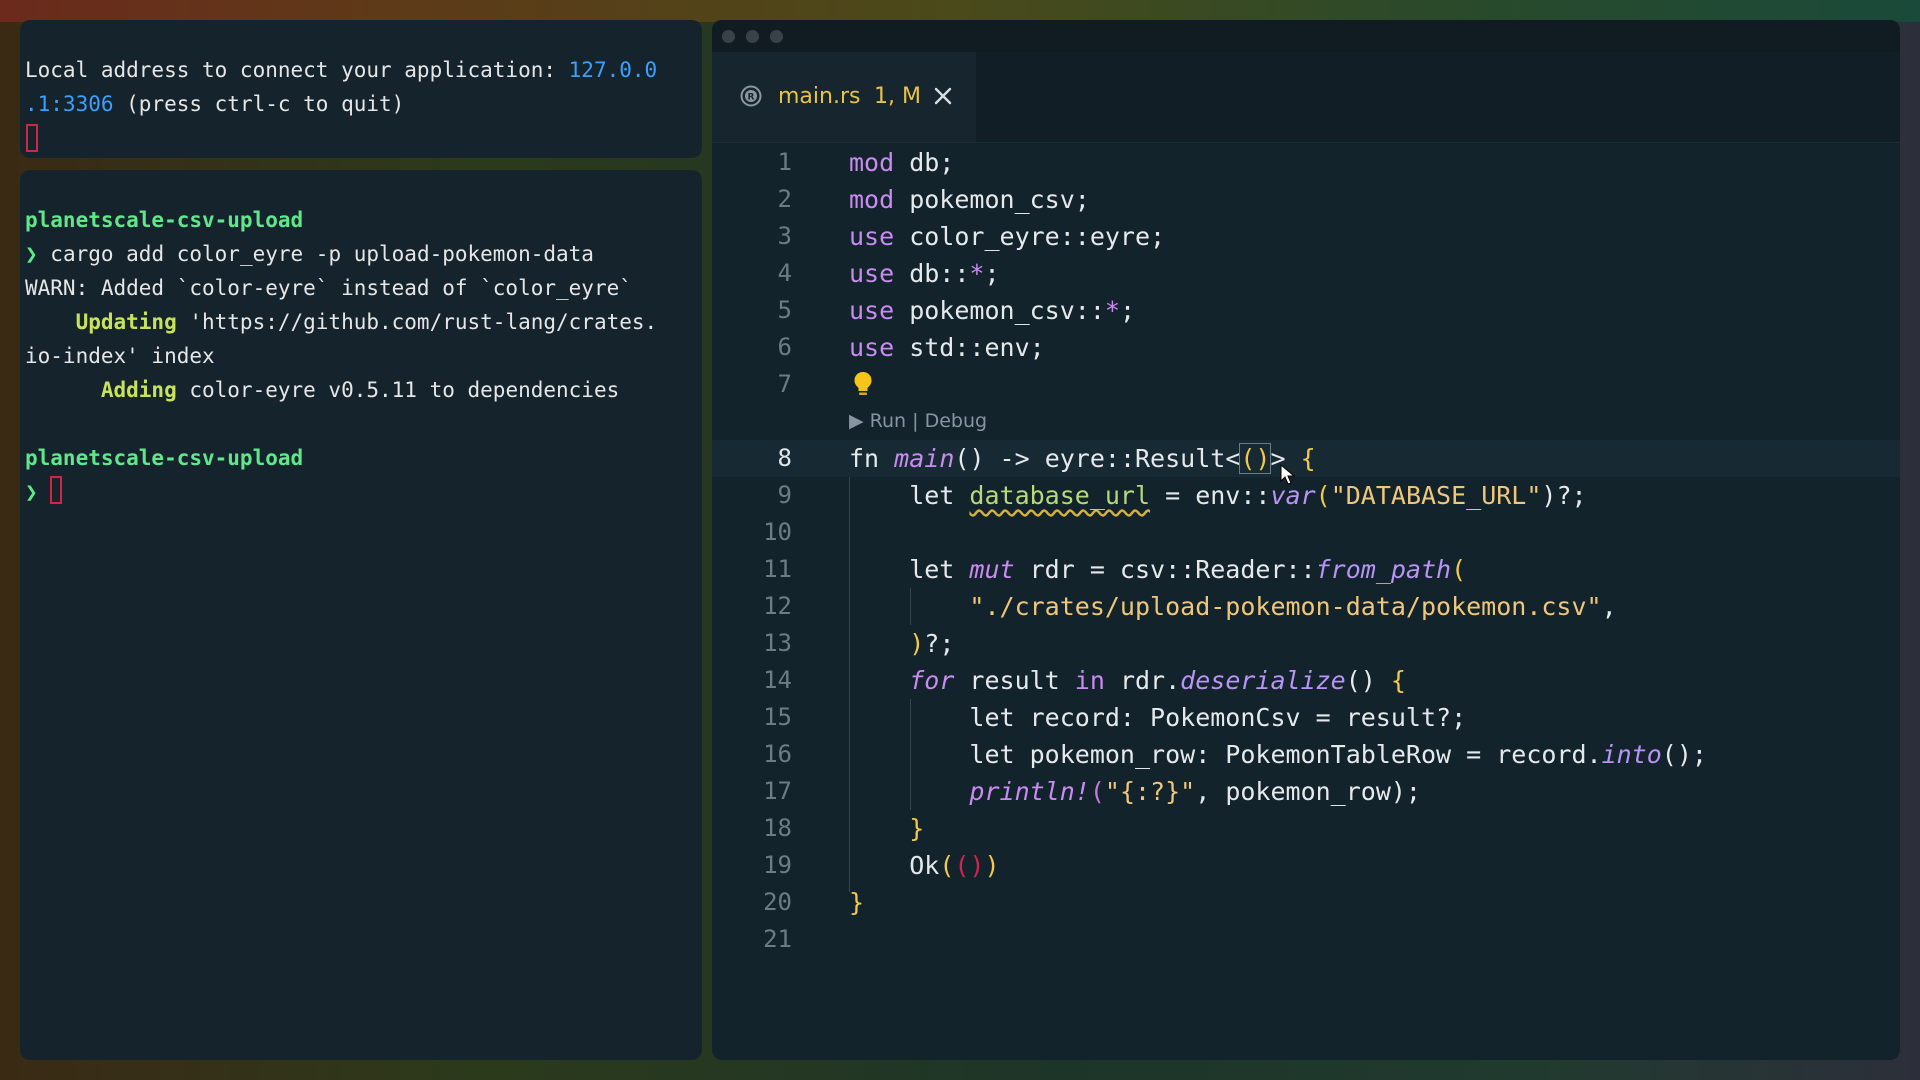 The image size is (1920, 1080). What do you see at coordinates (969, 199) in the screenshot?
I see `code-text: mod pokemon_csv;` at bounding box center [969, 199].